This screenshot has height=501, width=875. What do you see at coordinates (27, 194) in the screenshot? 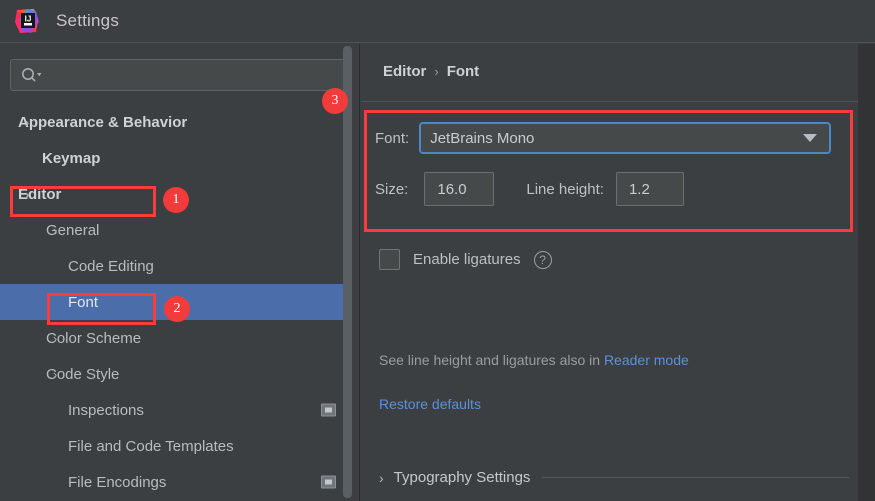
I see `chevron-down-icon: ›` at bounding box center [27, 194].